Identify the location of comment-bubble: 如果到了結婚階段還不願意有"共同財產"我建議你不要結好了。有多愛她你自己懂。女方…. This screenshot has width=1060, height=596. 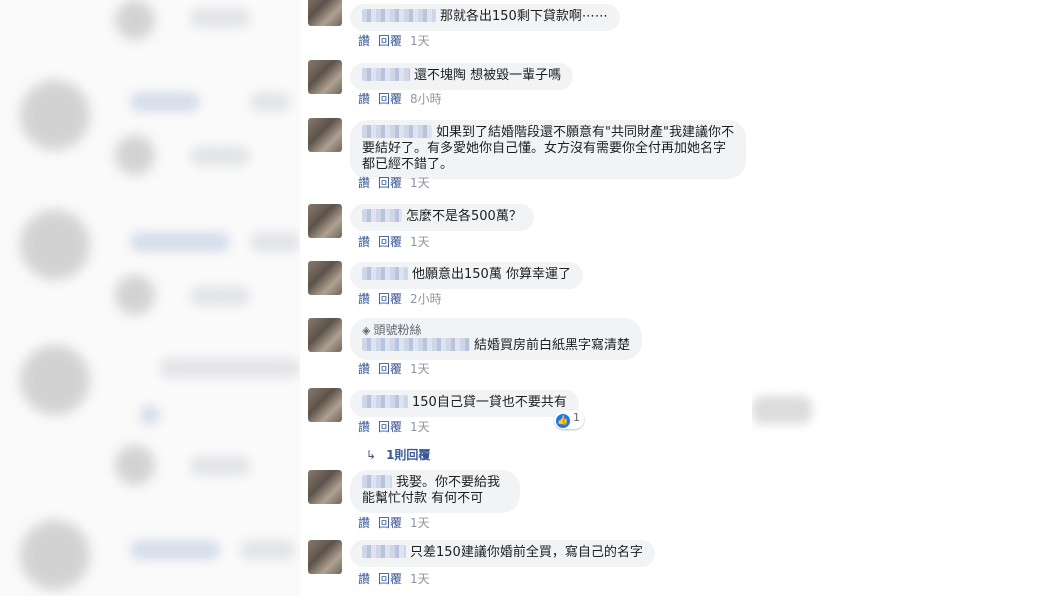
(548, 149).